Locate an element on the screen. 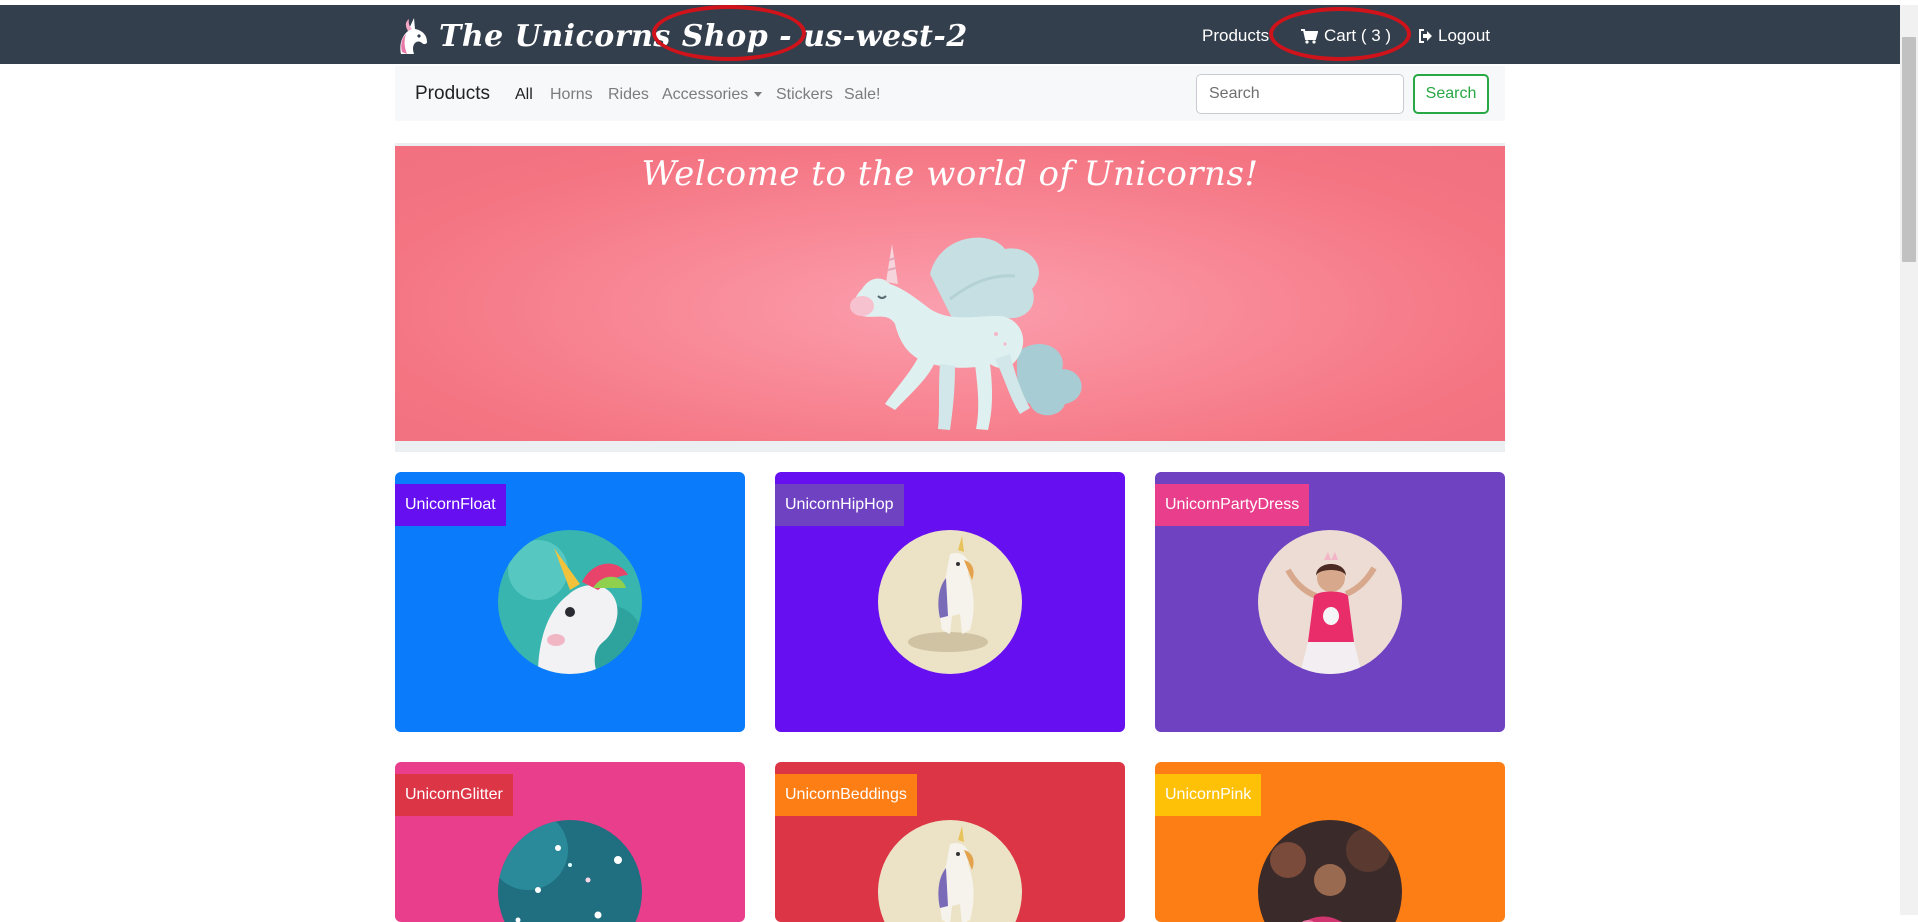  girl-party-dress-image is located at coordinates (1330, 602).